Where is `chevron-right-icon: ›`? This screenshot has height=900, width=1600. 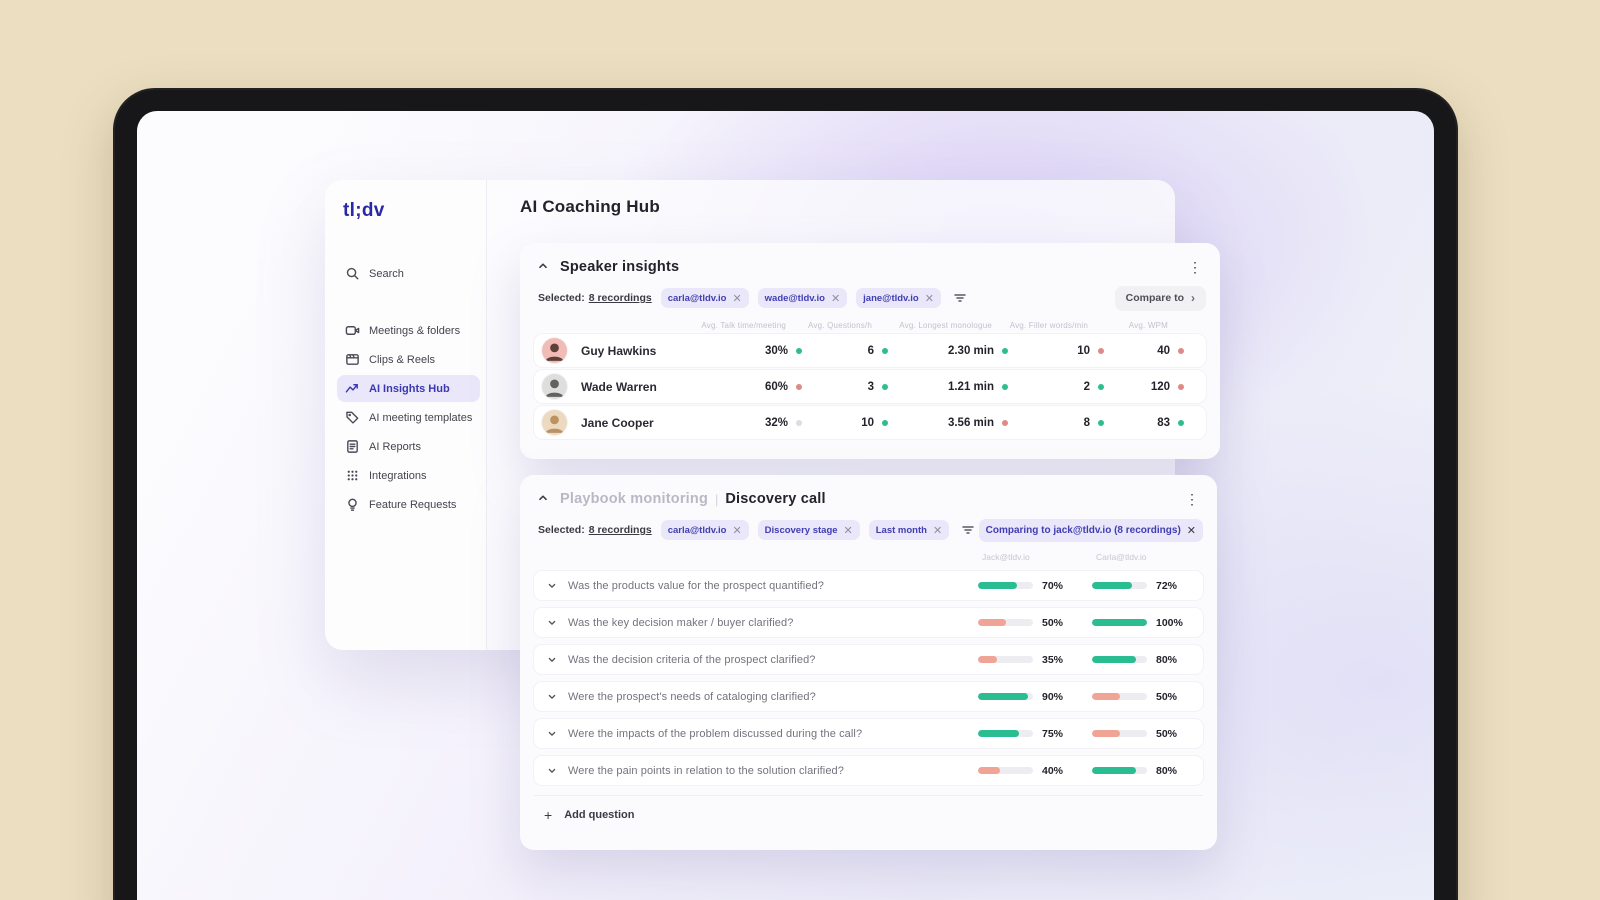 chevron-right-icon: › is located at coordinates (1193, 298).